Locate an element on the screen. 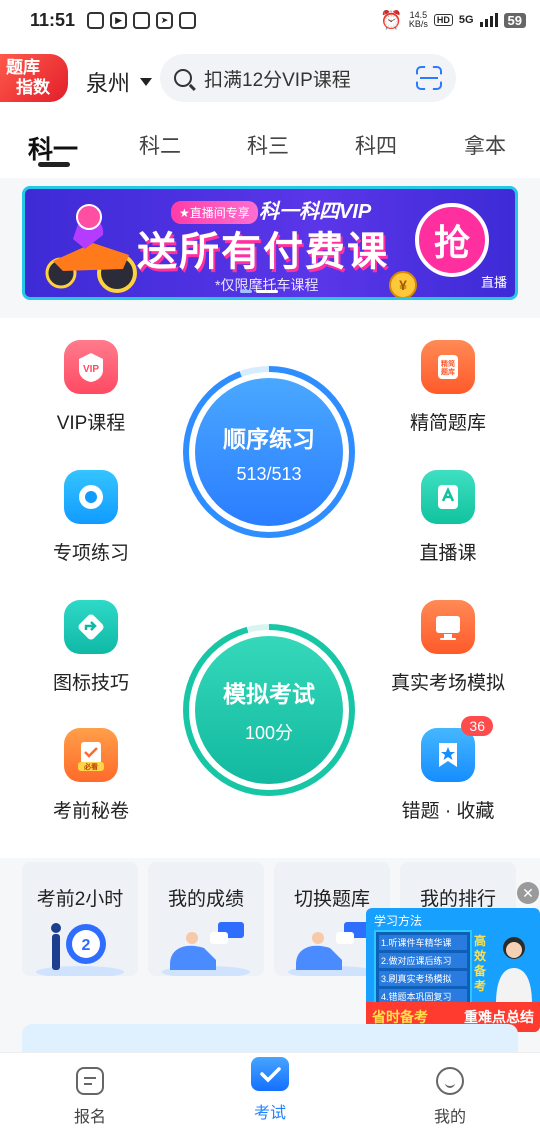  card-2hours: 考前2小时 2 is located at coordinates (80, 919).